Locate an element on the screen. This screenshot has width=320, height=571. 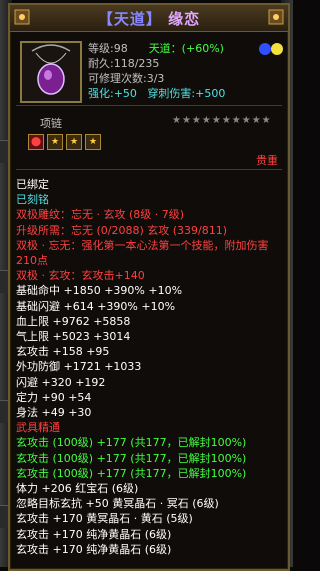
gem-socket-icon is located at coordinates (271, 49).